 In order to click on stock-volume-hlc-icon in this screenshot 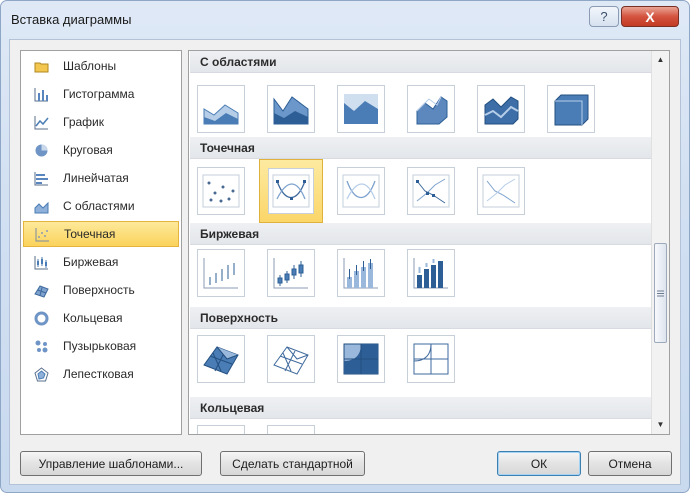, I will do `click(360, 273)`.